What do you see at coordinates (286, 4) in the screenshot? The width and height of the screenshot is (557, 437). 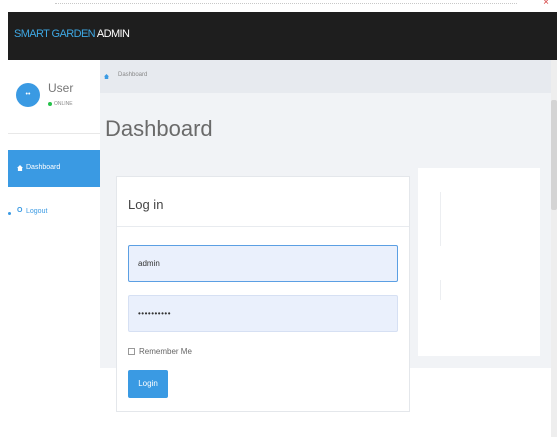 I see `selection-outline` at bounding box center [286, 4].